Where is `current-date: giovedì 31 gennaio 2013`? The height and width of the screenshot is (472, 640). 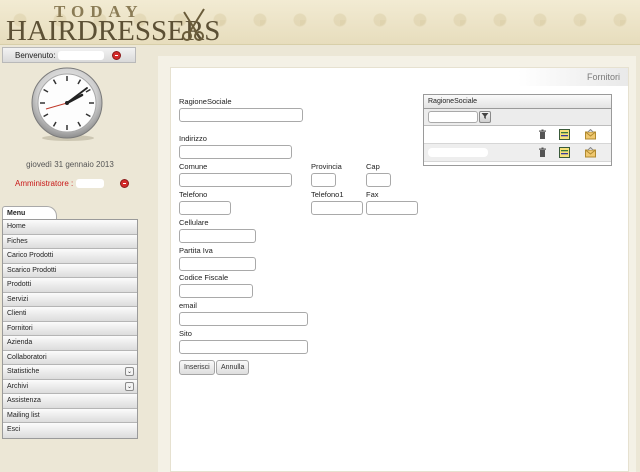 current-date: giovedì 31 gennaio 2013 is located at coordinates (70, 164).